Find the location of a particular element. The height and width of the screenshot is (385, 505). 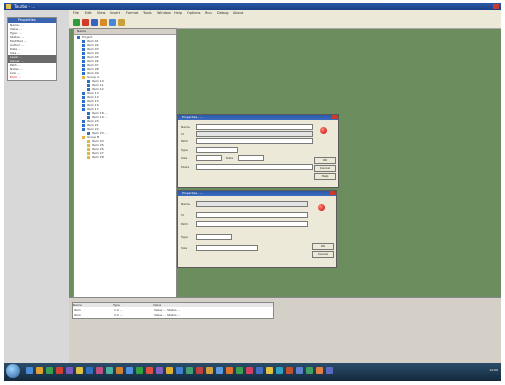

field-label: Id is located at coordinates (182, 134).